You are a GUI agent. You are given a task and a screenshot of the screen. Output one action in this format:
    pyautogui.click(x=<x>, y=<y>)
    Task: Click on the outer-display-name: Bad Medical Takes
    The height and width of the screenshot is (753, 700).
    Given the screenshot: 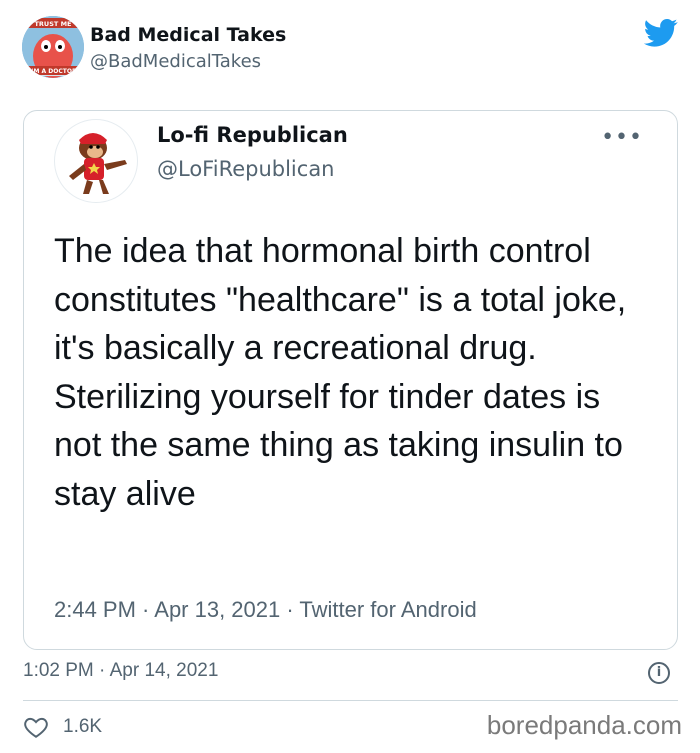 What is the action you would take?
    pyautogui.click(x=188, y=35)
    